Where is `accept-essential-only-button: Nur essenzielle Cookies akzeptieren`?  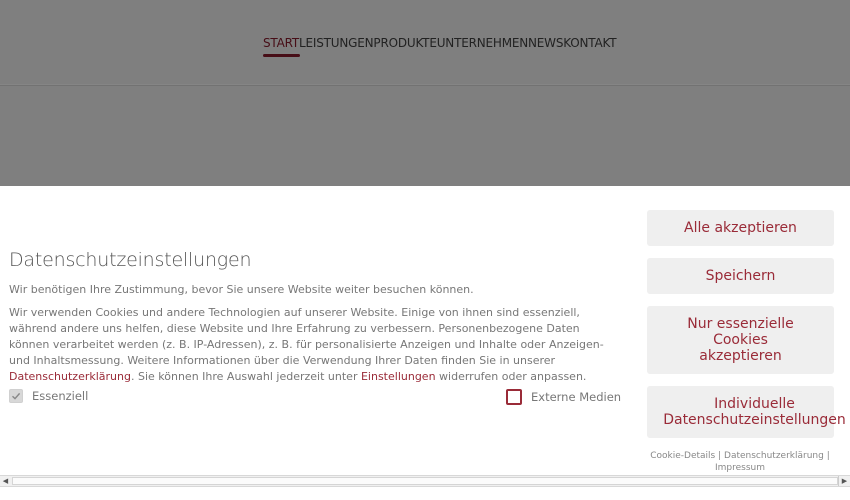 accept-essential-only-button: Nur essenzielle Cookies akzeptieren is located at coordinates (740, 340).